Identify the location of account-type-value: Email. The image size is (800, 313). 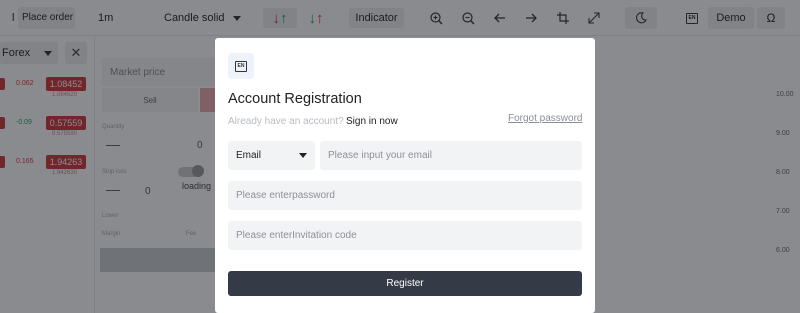
(249, 155).